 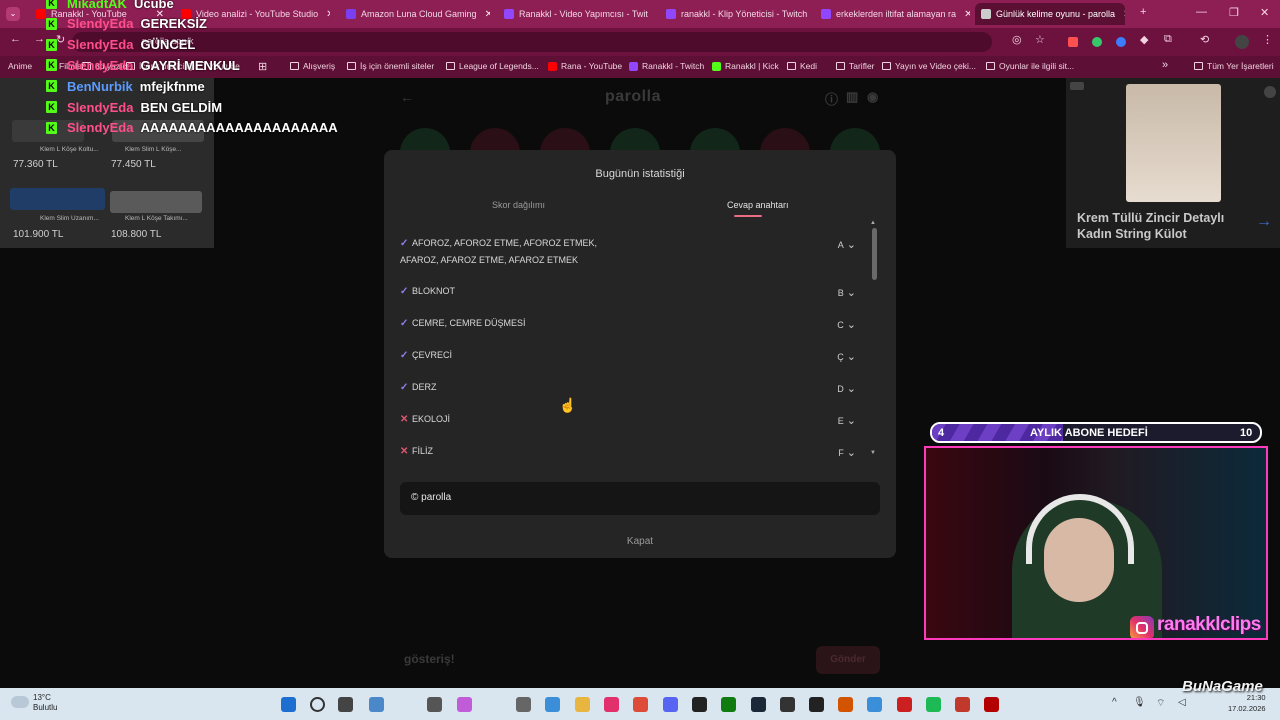 I want to click on more-bookmarks-icon: », so click(x=1165, y=65).